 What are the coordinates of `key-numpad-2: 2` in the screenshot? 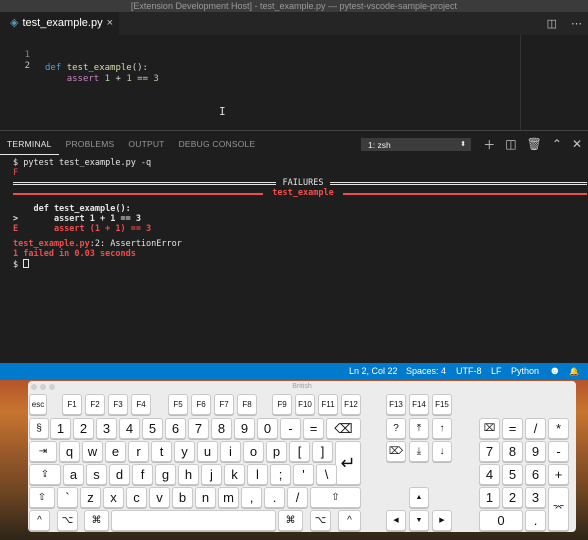 It's located at (512, 497).